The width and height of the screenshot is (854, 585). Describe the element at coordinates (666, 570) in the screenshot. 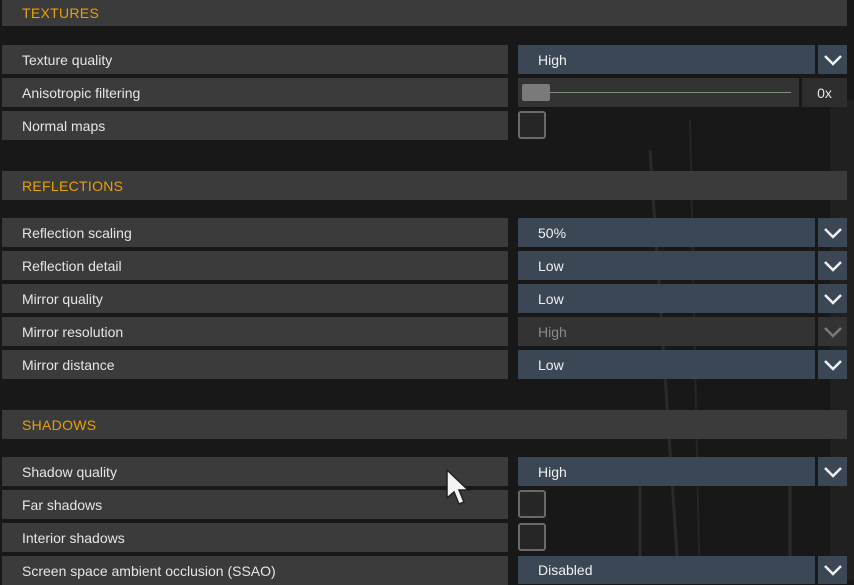

I see `ssao-dropdown: Disabled` at that location.